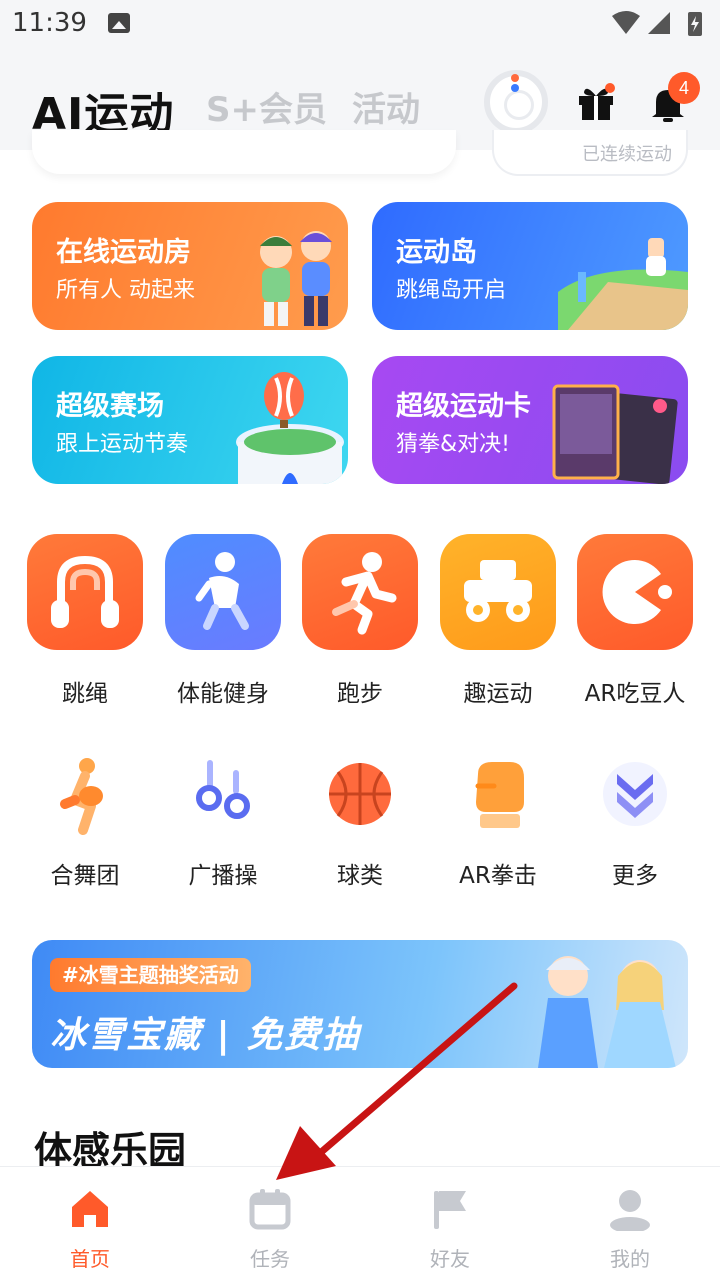  Describe the element at coordinates (463, 406) in the screenshot. I see `card-title: 超级运动卡` at that location.